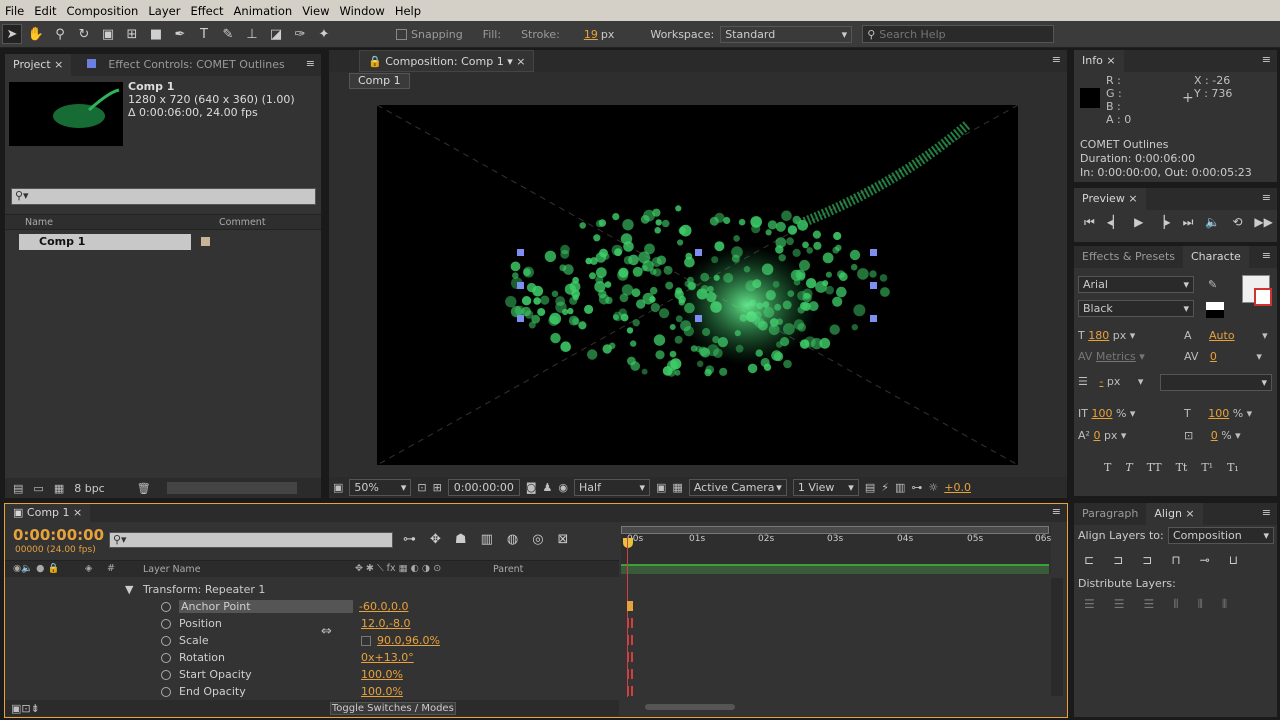 Image resolution: width=1280 pixels, height=720 pixels. What do you see at coordinates (531, 487) in the screenshot?
I see `snapshot-icon: ◙` at bounding box center [531, 487].